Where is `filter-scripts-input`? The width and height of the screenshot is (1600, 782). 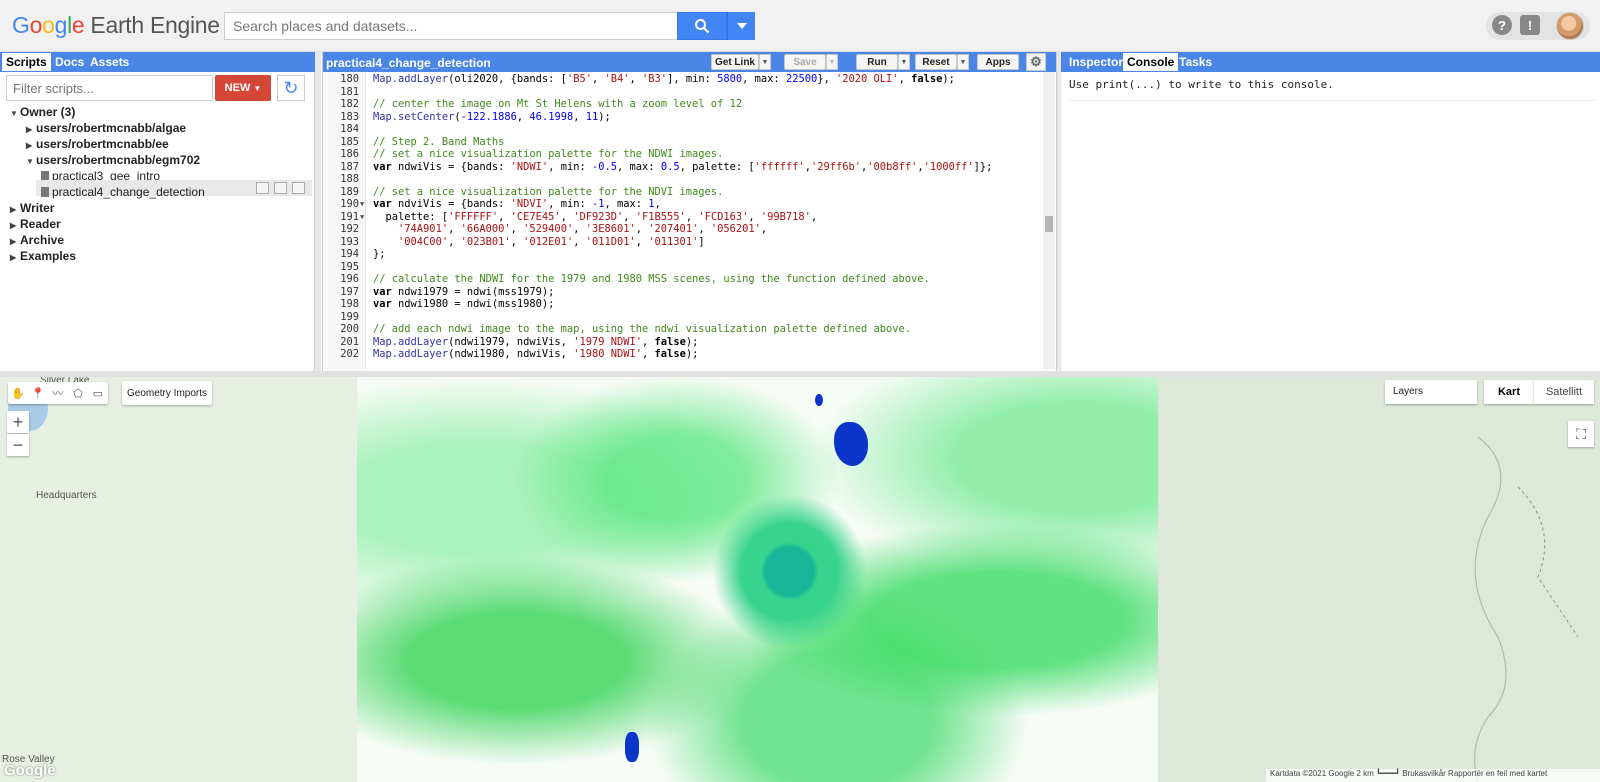 filter-scripts-input is located at coordinates (109, 88).